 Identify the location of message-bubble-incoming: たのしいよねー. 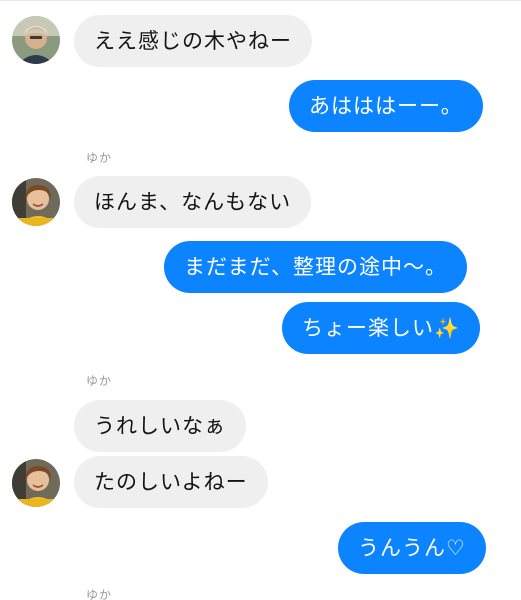
(171, 482).